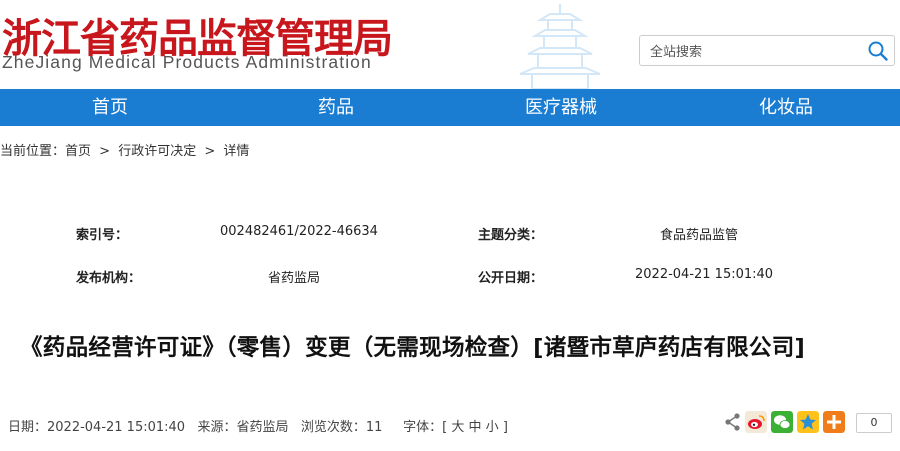 The height and width of the screenshot is (451, 900). What do you see at coordinates (299, 231) in the screenshot?
I see `index-value: 002482461/2022-46634` at bounding box center [299, 231].